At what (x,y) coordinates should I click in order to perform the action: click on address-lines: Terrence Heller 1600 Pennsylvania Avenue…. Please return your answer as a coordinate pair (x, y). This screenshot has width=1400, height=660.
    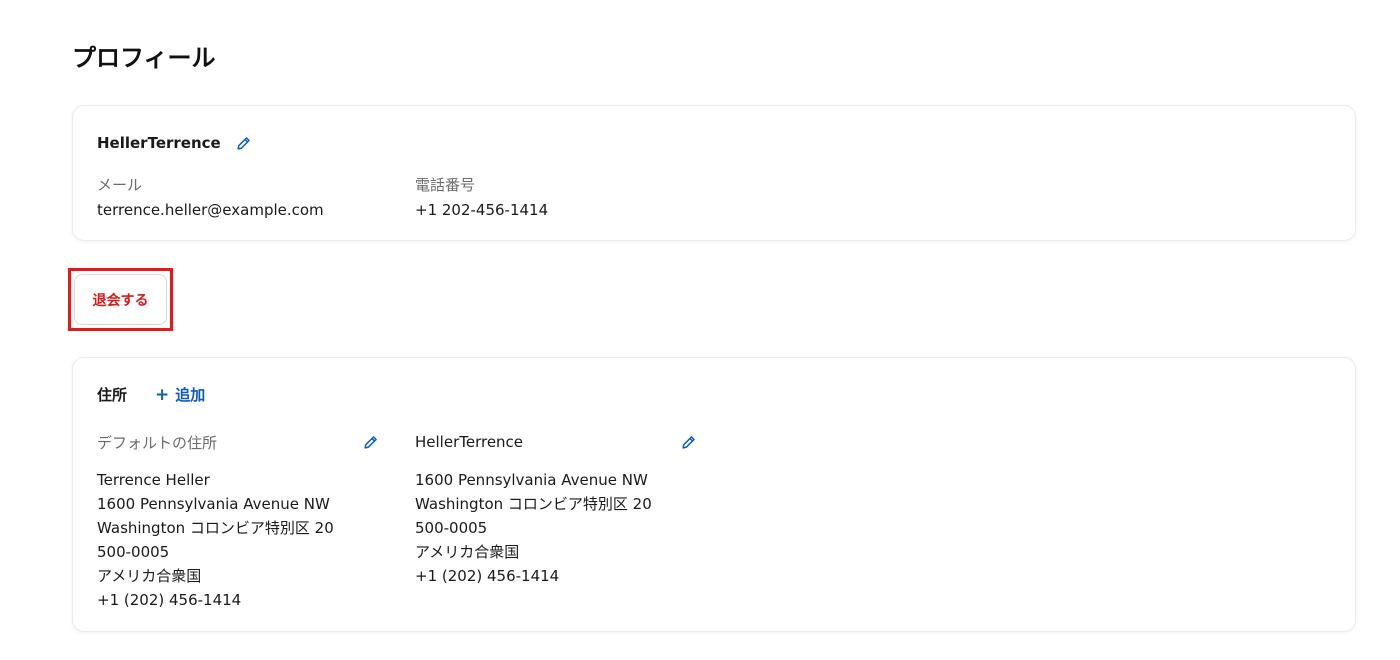
    Looking at the image, I should click on (238, 540).